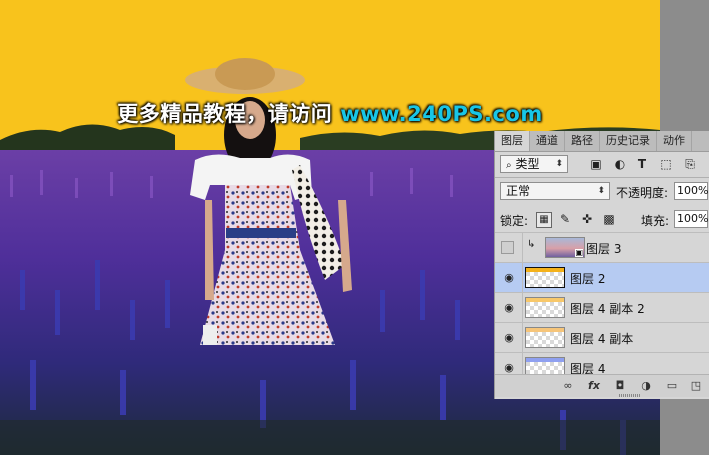 The image size is (709, 455). I want to click on layer-row: ◉ 图层 4, so click(602, 363).